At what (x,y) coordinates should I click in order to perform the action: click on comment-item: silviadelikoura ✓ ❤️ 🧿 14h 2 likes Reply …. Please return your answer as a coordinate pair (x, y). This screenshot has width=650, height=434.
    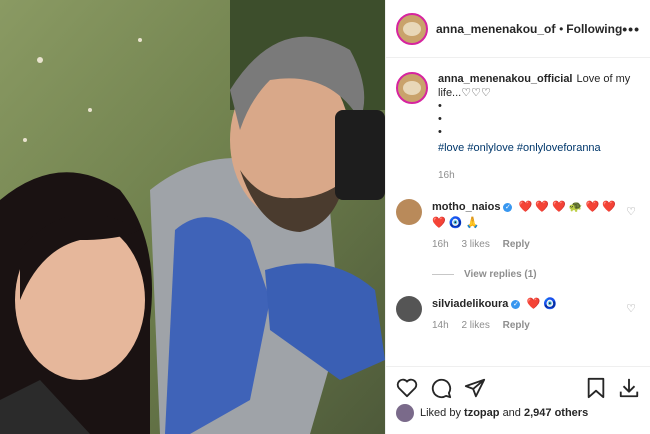
    Looking at the image, I should click on (518, 315).